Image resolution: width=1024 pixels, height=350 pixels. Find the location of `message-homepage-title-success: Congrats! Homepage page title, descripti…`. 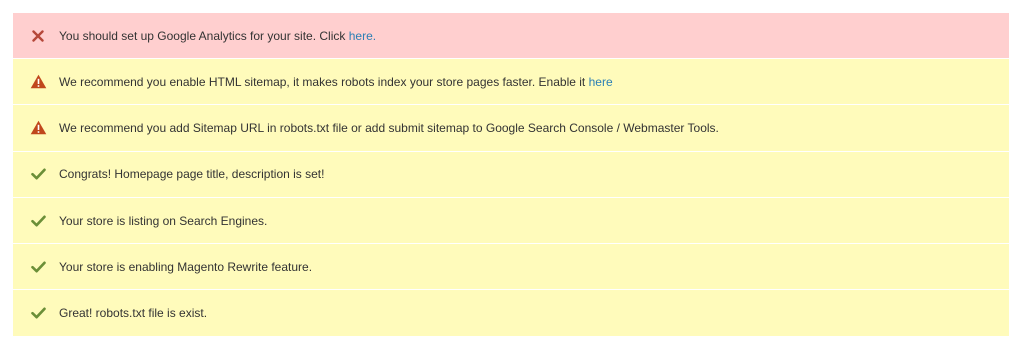

message-homepage-title-success: Congrats! Homepage page title, descripti… is located at coordinates (511, 174).